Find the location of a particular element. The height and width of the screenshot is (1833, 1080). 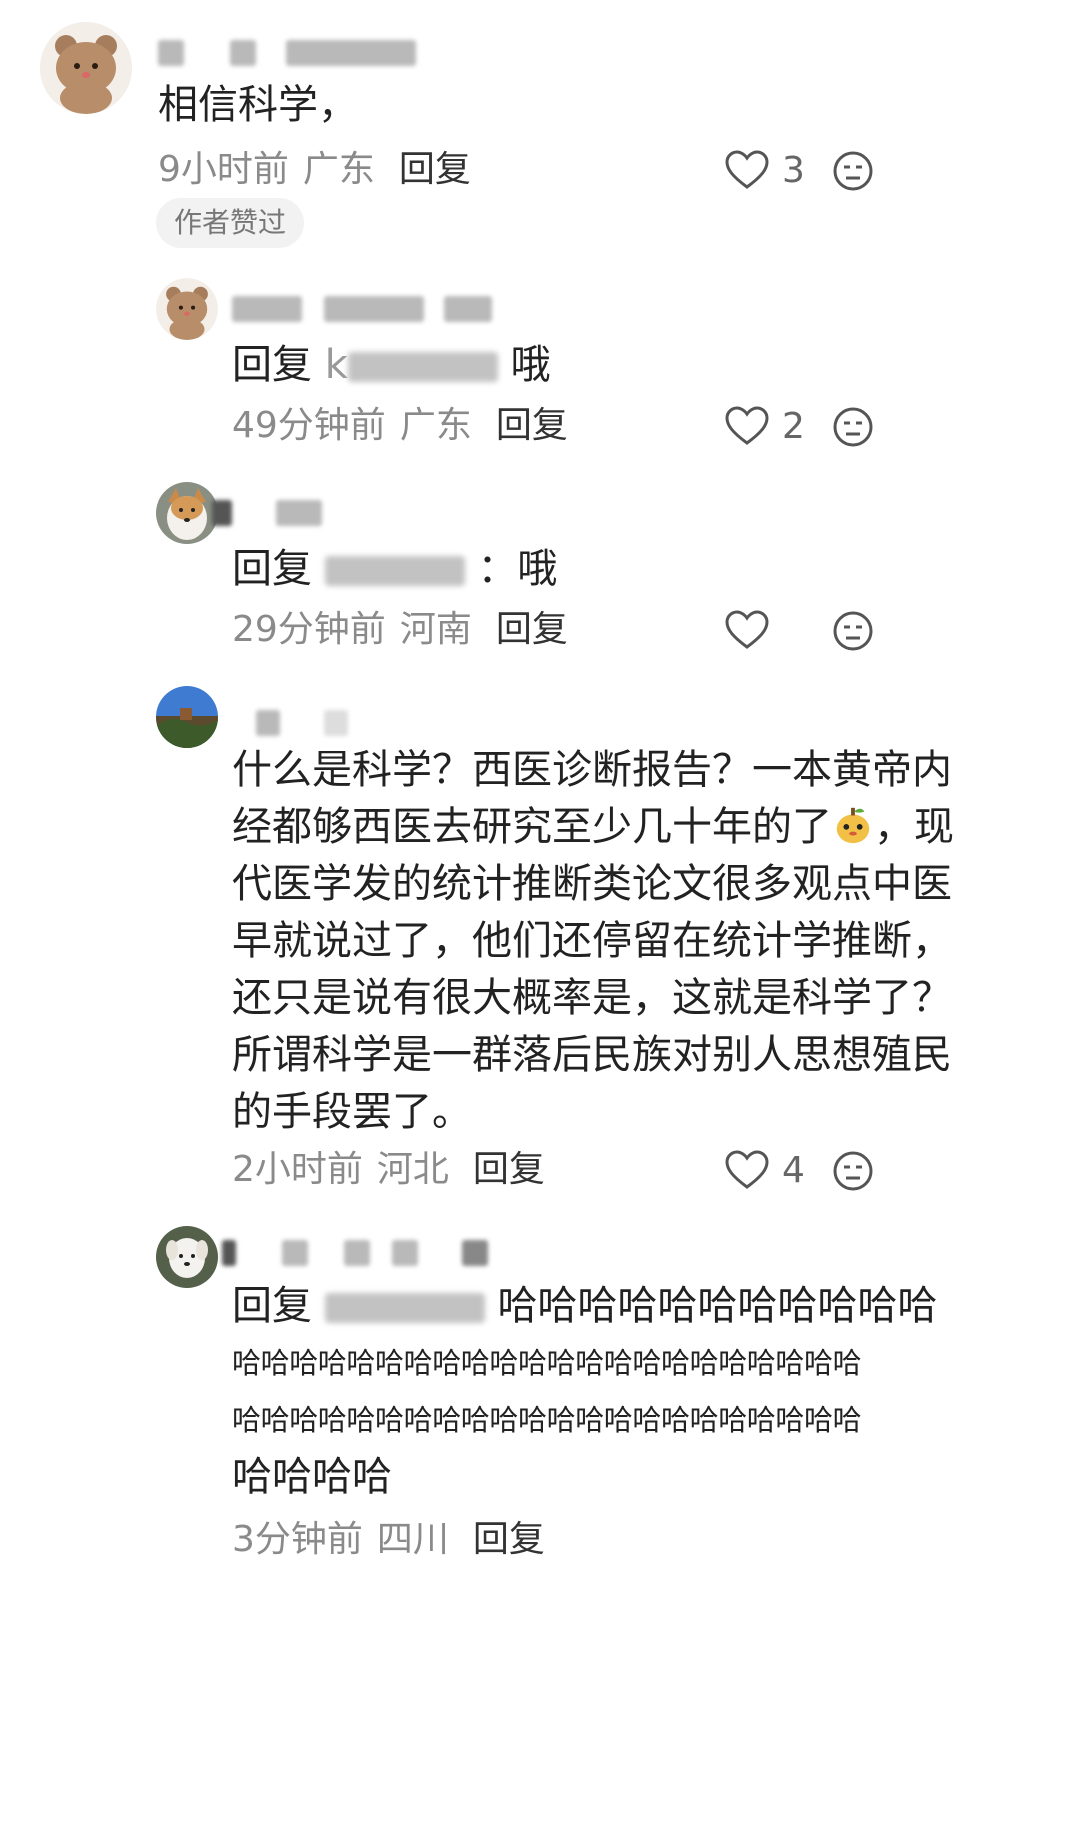

avatar-white-dog is located at coordinates (187, 1257).